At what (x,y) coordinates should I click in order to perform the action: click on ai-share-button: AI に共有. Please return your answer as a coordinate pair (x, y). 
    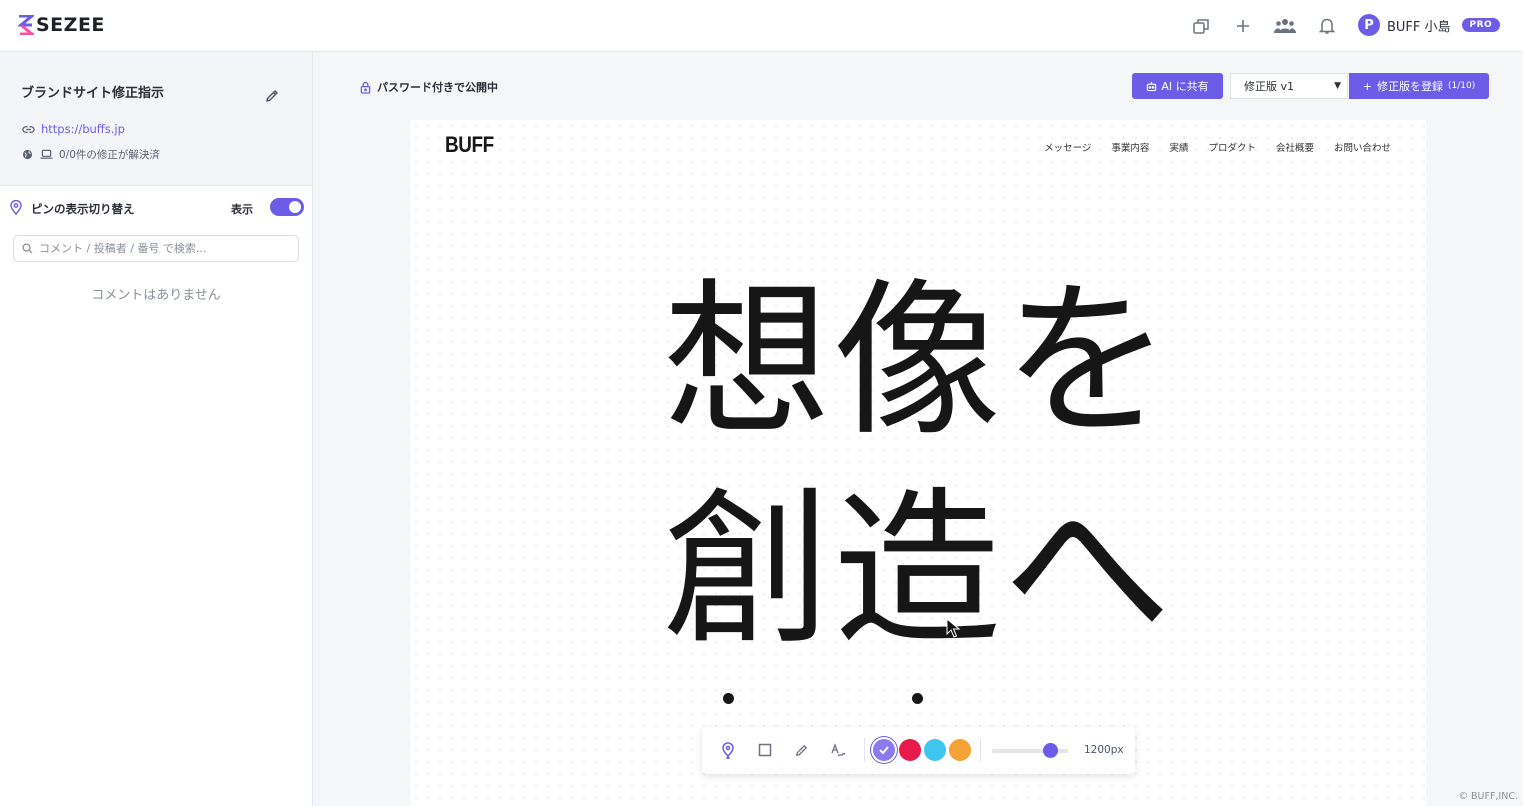
    Looking at the image, I should click on (1177, 86).